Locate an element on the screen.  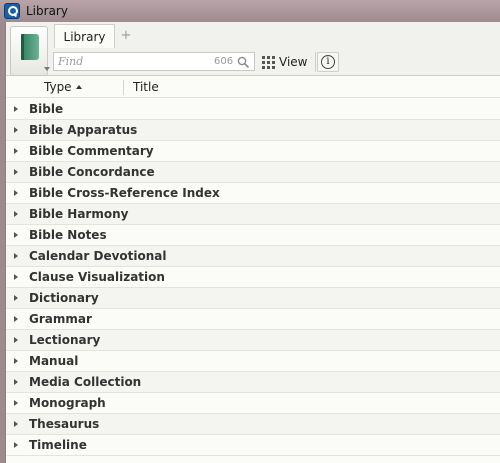
find-box: 606 is located at coordinates (154, 61).